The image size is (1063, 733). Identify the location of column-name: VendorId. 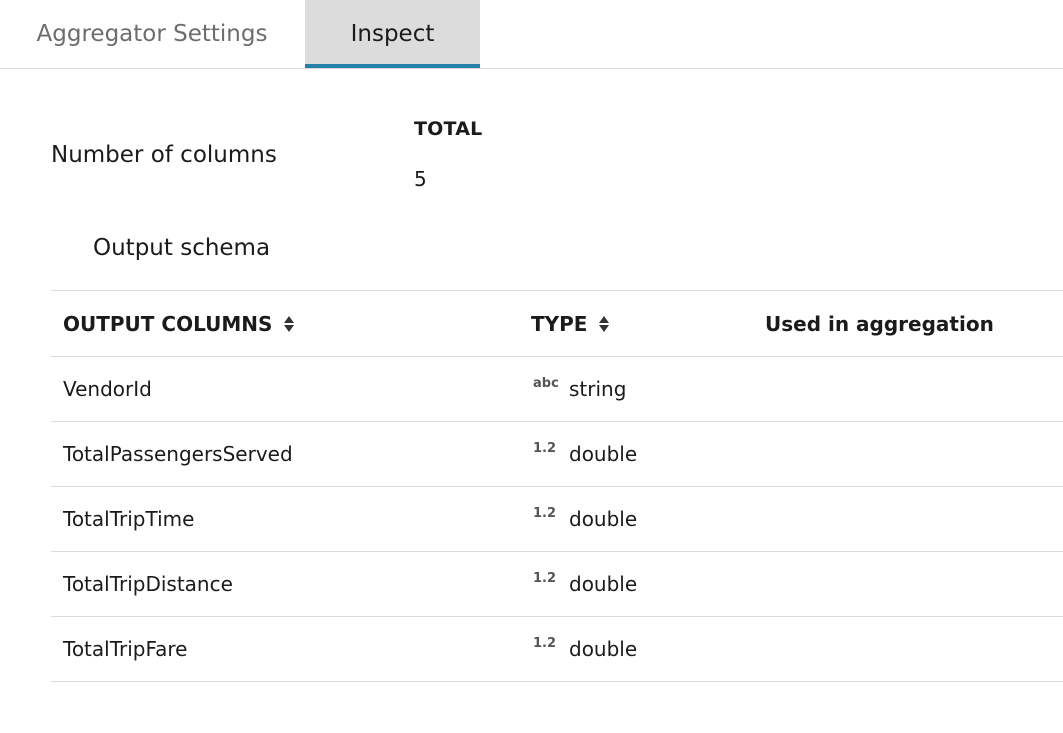
(107, 389).